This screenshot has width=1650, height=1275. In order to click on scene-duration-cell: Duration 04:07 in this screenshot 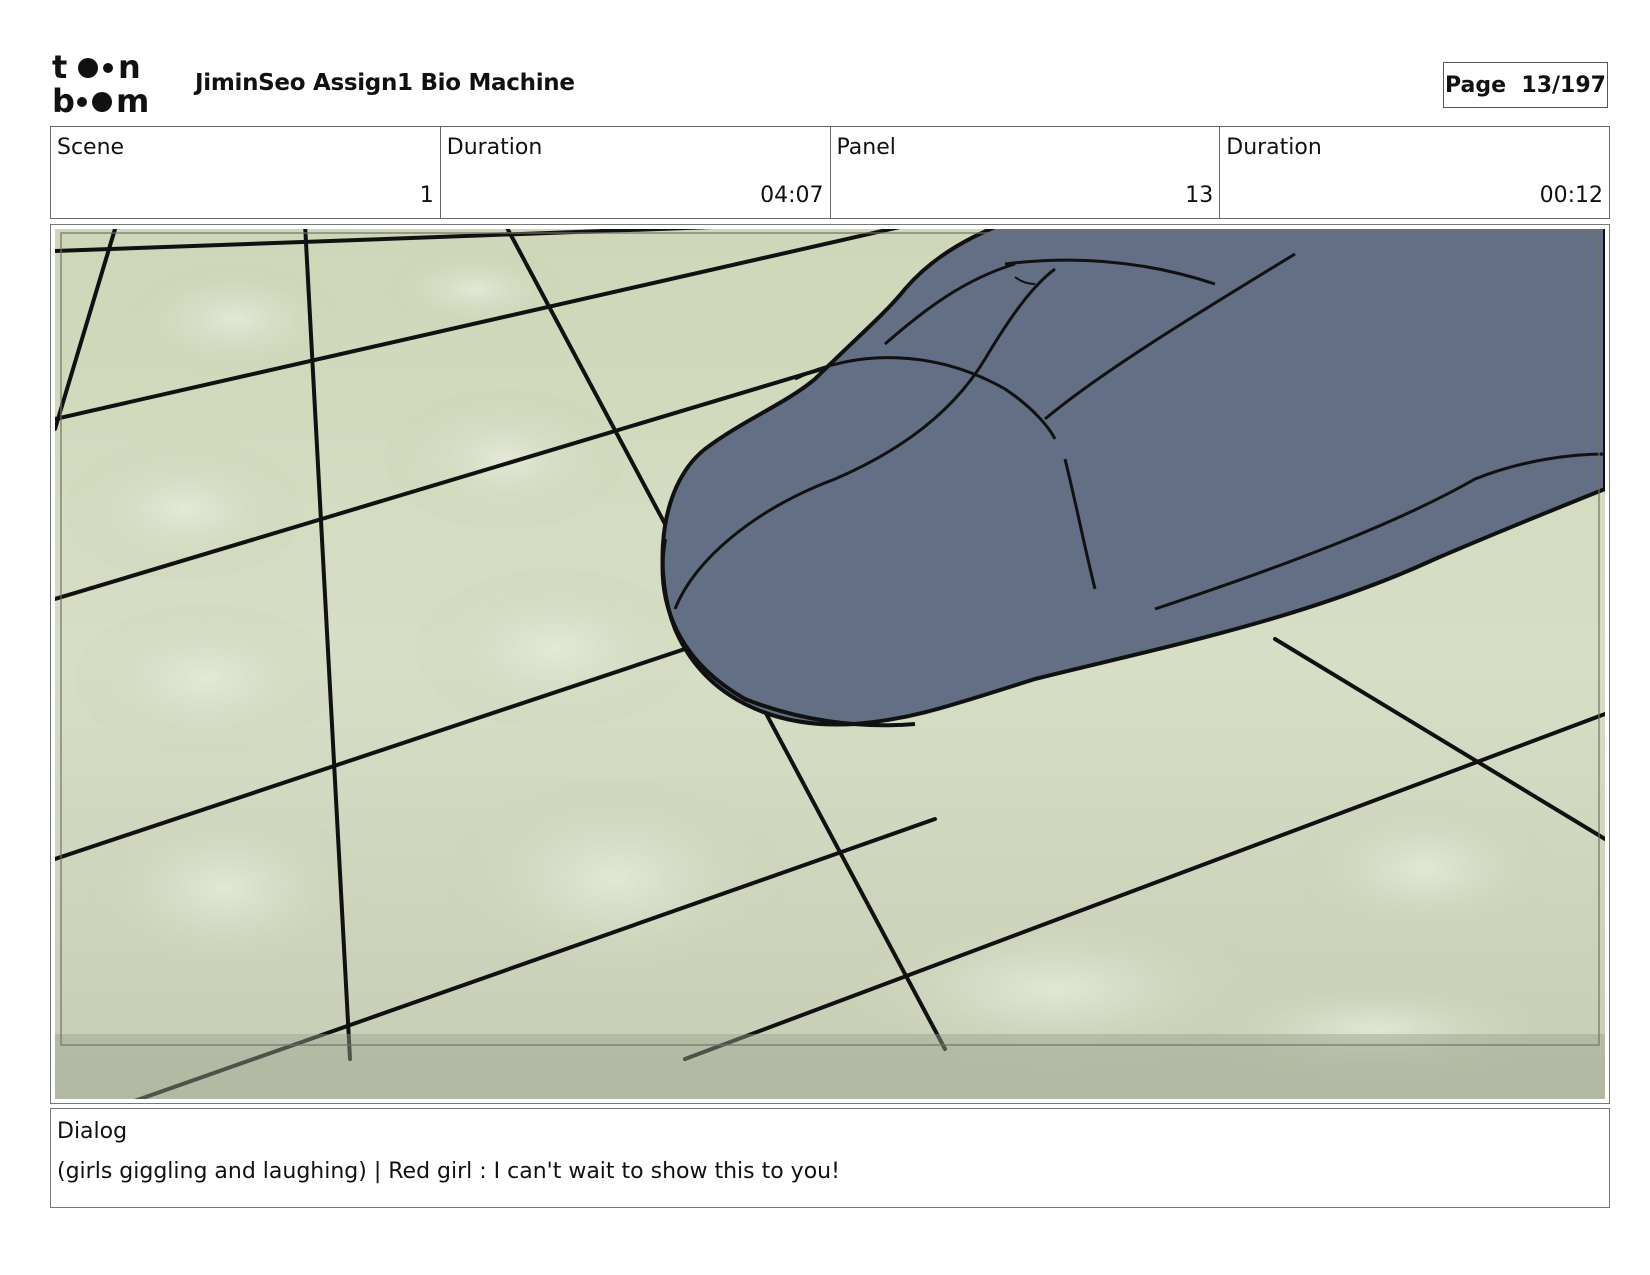, I will do `click(636, 172)`.